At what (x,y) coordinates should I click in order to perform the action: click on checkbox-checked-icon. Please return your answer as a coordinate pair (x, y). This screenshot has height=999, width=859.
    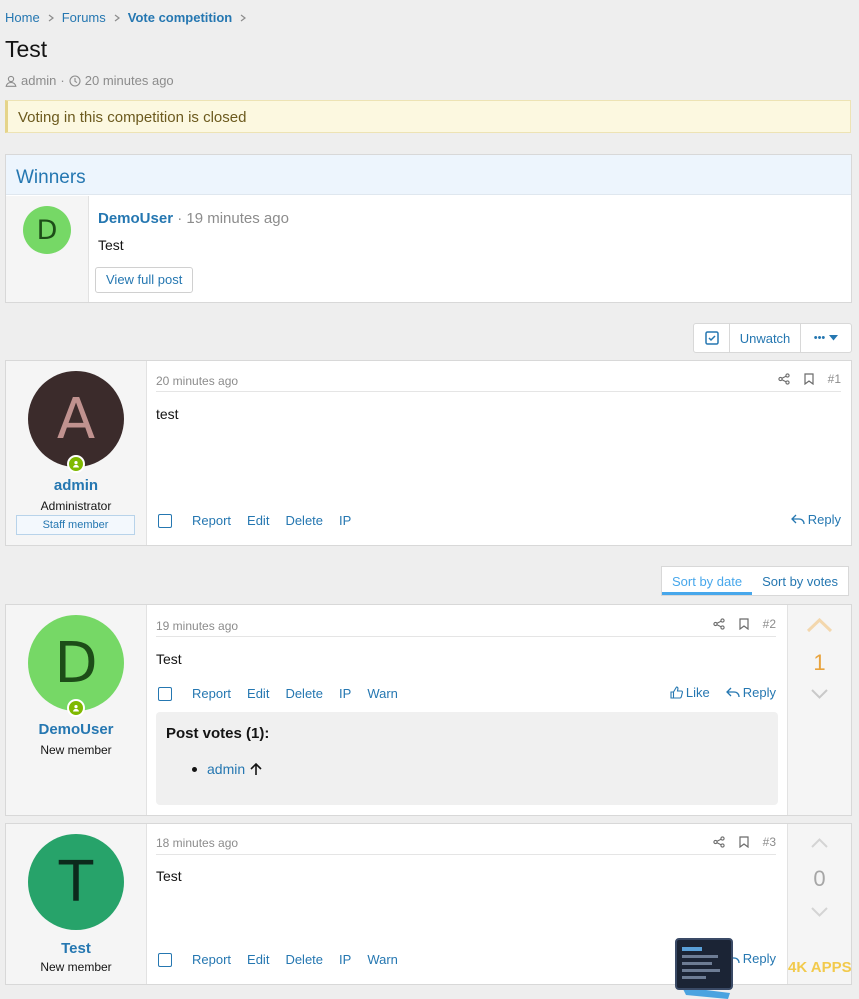
    Looking at the image, I should click on (711, 338).